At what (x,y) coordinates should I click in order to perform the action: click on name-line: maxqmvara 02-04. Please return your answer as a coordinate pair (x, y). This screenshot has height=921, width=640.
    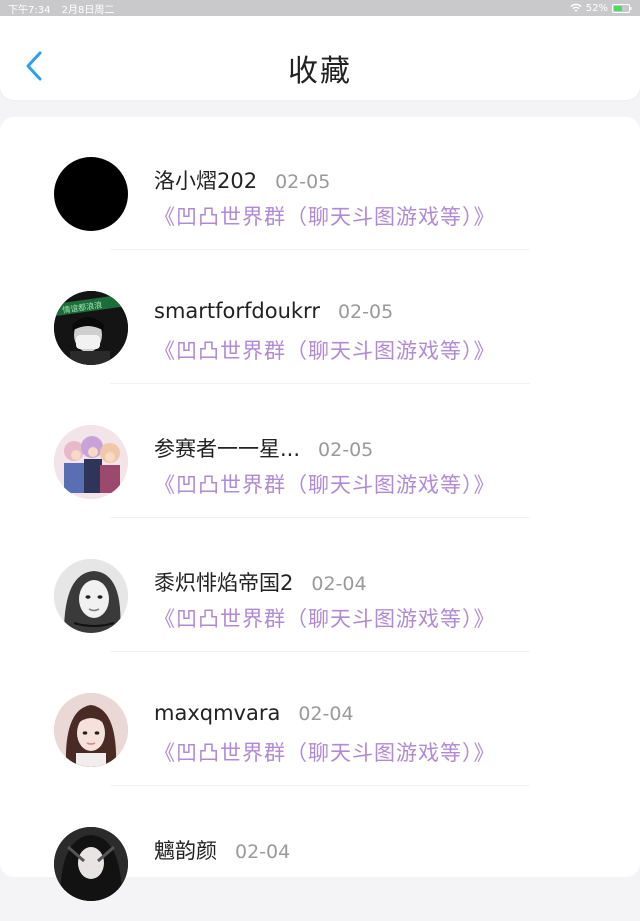
    Looking at the image, I should click on (254, 713).